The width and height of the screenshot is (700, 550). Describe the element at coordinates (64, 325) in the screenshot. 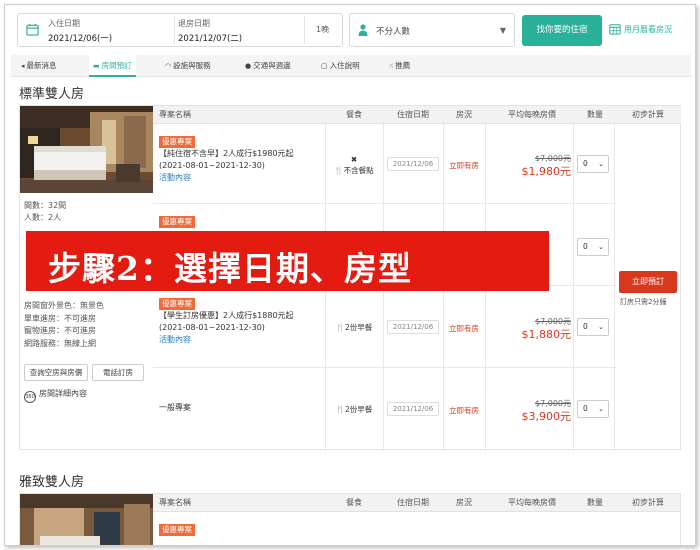

I see `room-attributes: 房間窗外景色：無景色 單車進房：不可進房 寵物進房：不可進房 網路服務：無線上網` at that location.